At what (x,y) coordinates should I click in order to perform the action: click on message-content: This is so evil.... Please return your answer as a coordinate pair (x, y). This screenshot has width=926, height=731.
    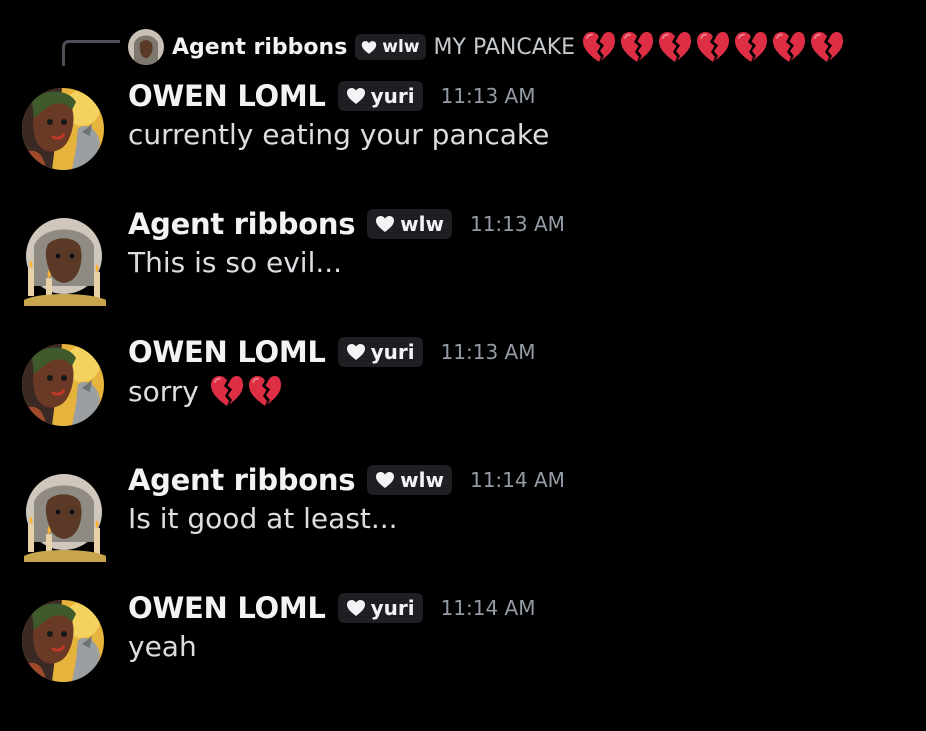
    Looking at the image, I should click on (235, 262).